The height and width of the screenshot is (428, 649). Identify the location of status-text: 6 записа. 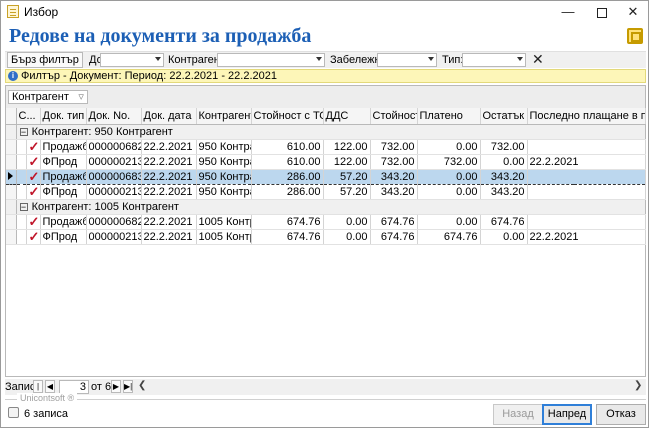
(46, 414).